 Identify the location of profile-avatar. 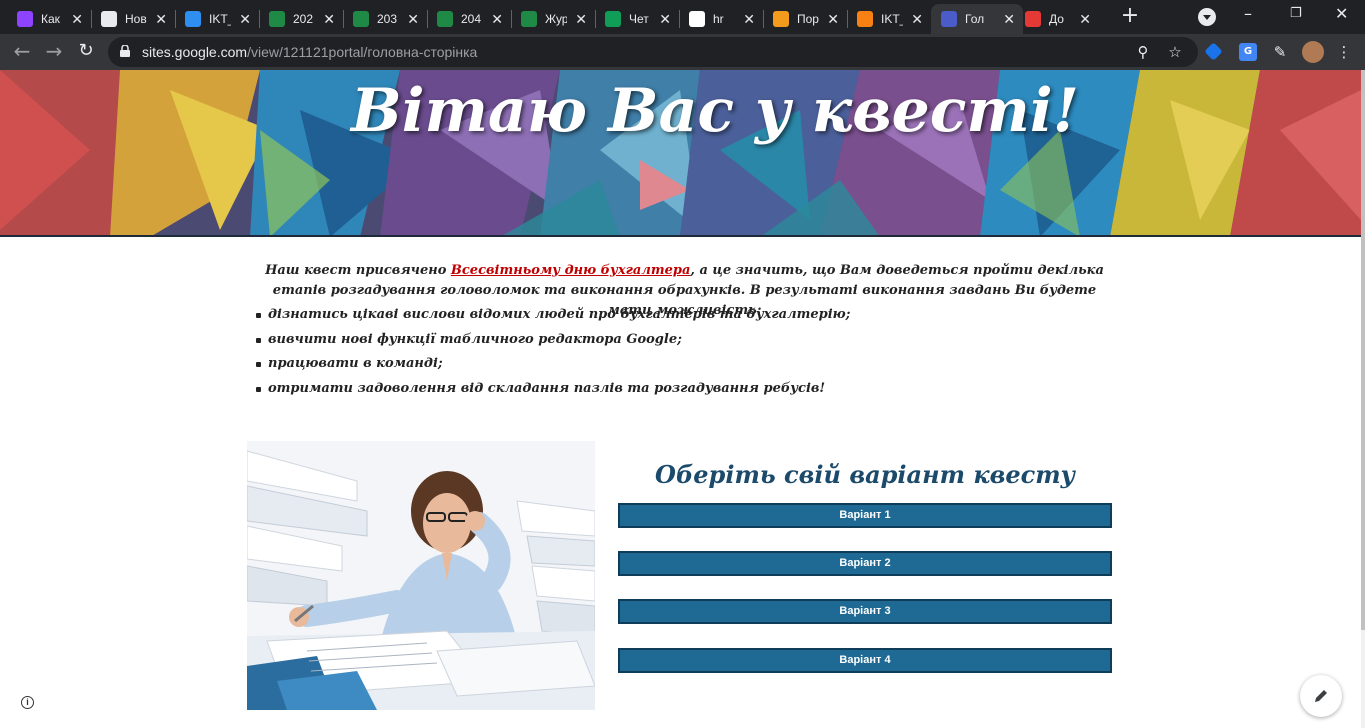
(1313, 52).